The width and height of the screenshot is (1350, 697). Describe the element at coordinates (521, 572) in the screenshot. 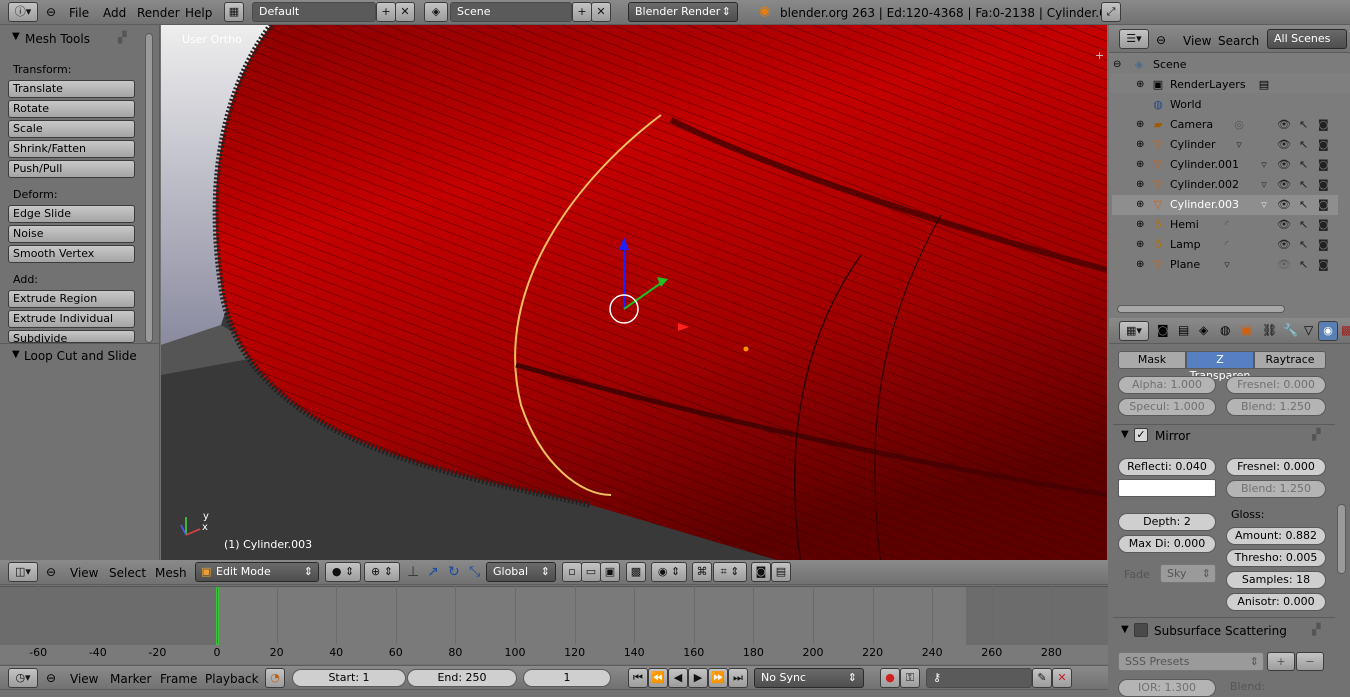

I see `transform-orientation-select: Global ⇕` at that location.